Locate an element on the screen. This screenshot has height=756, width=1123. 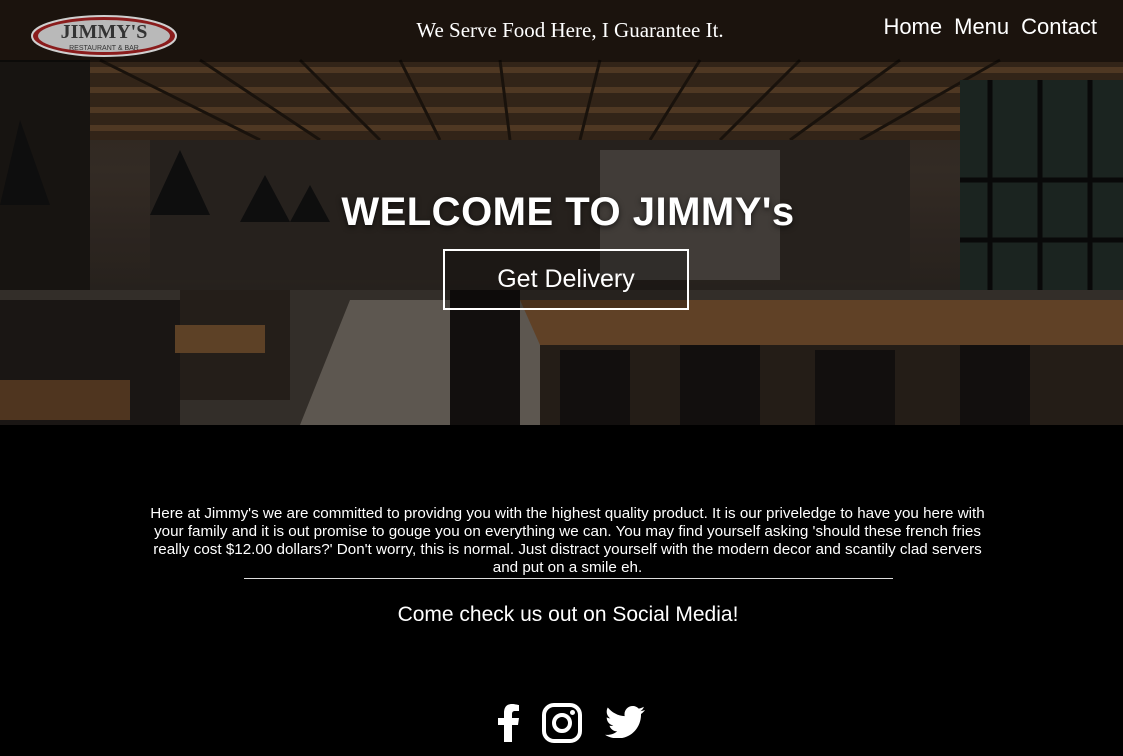
social-icons-row is located at coordinates (572, 724).